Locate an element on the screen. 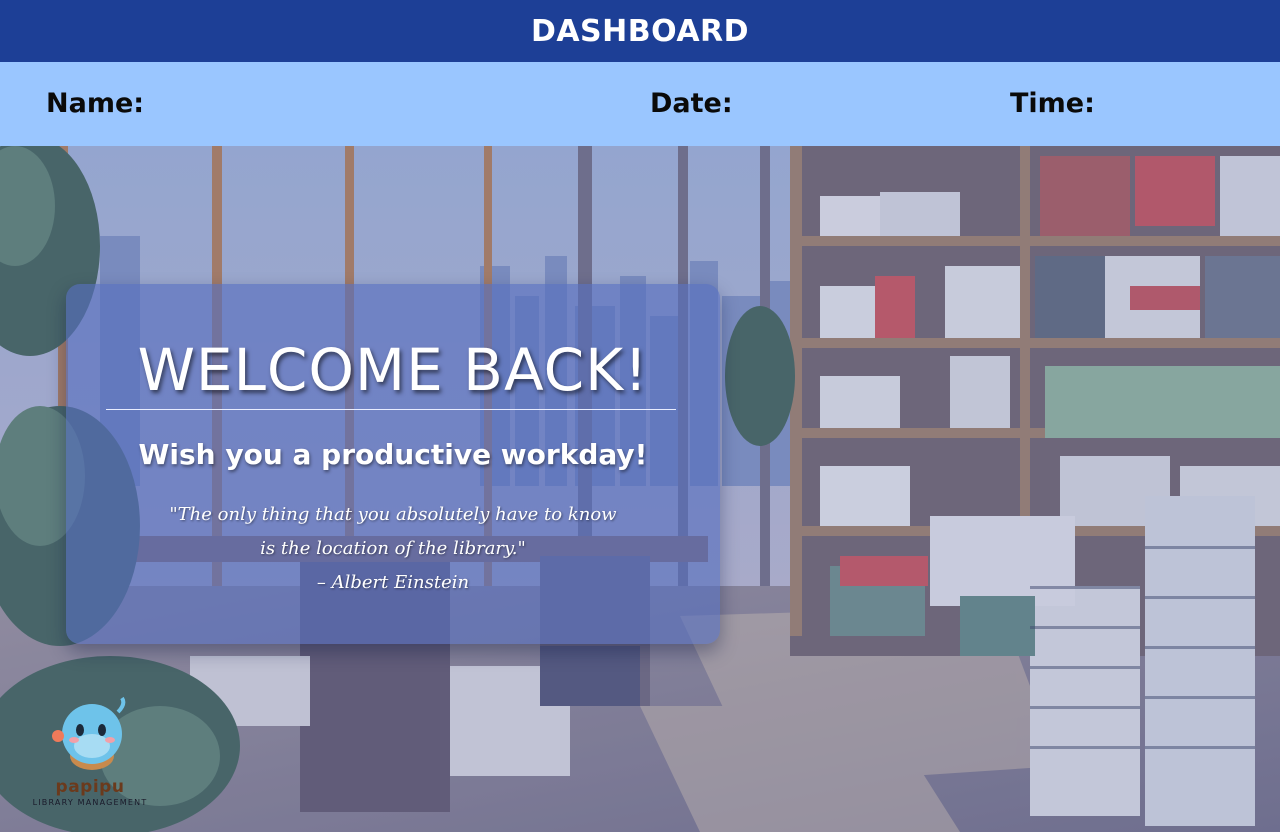  dashboard-header: DASHBOARD is located at coordinates (640, 31).